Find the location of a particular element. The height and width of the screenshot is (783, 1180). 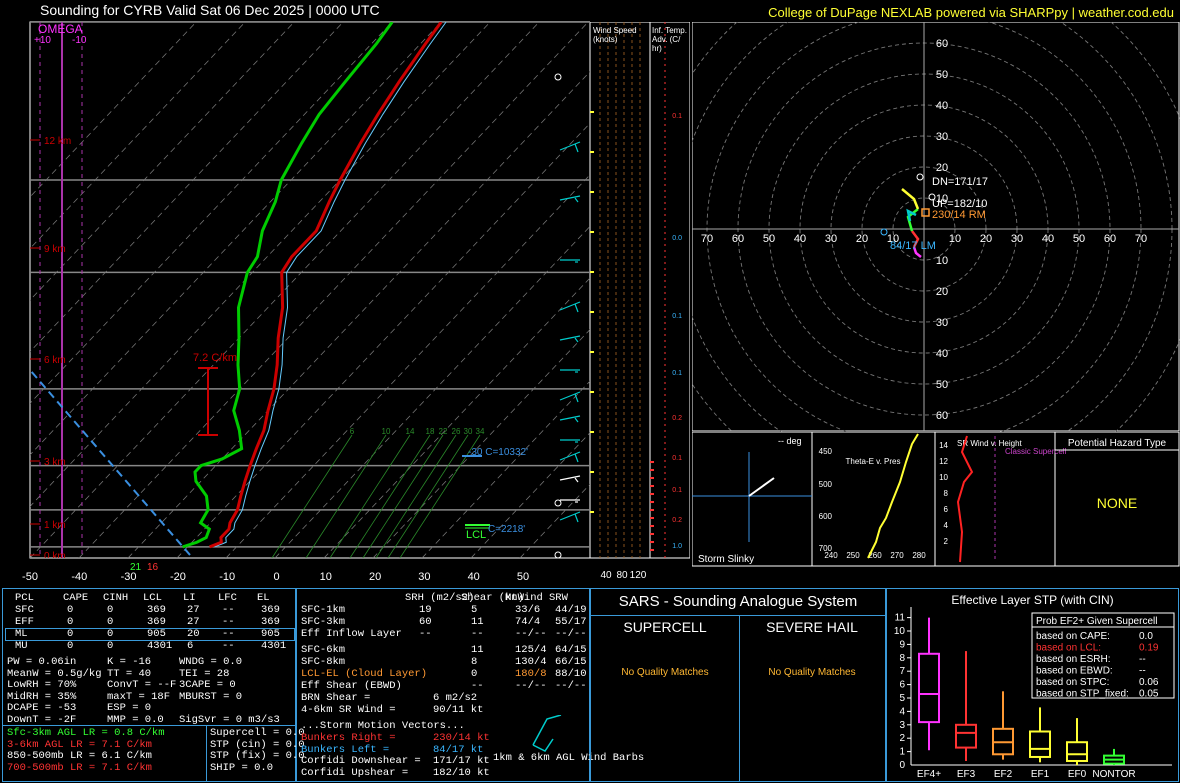

sars-supercell-matches: No Quality Matches is located at coordinates (665, 672).